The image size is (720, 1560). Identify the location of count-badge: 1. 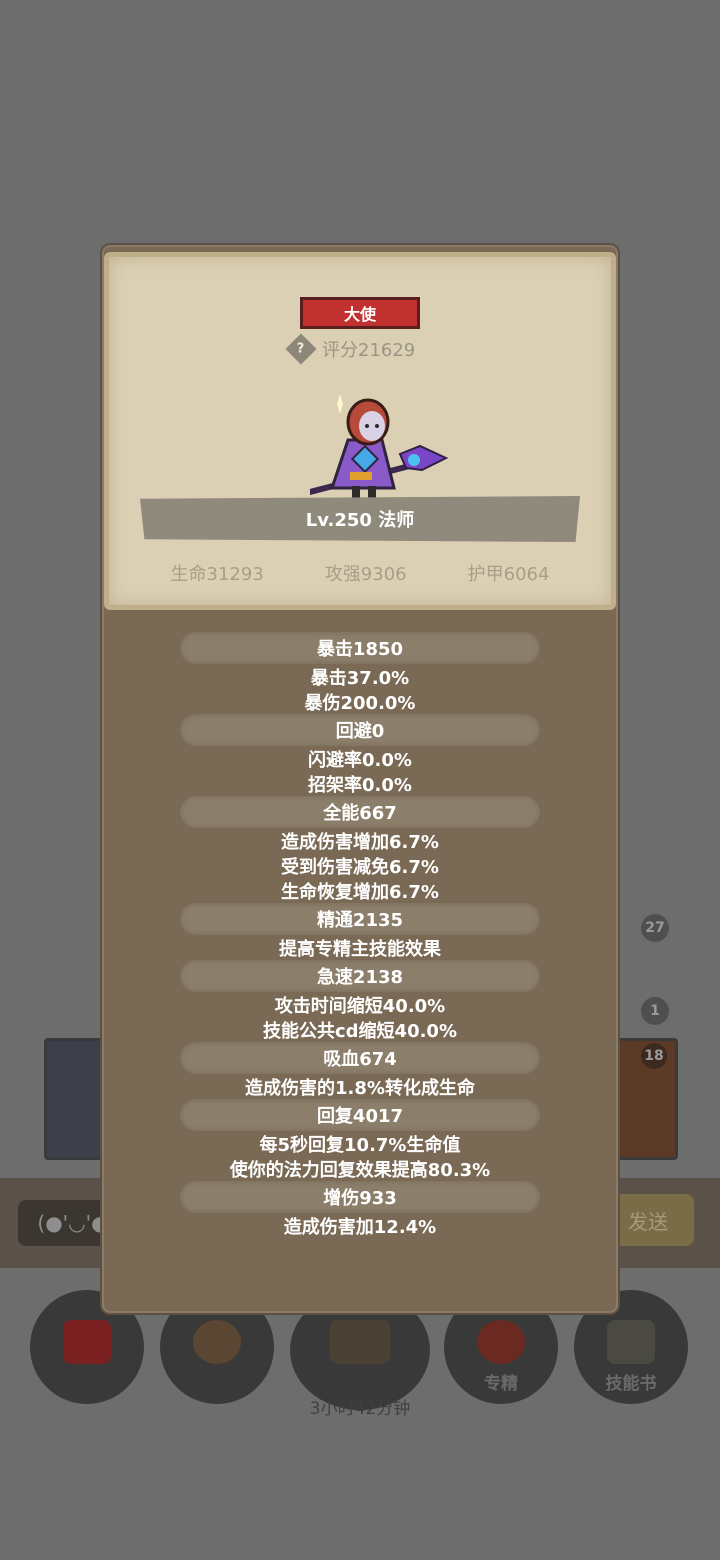
(655, 1011).